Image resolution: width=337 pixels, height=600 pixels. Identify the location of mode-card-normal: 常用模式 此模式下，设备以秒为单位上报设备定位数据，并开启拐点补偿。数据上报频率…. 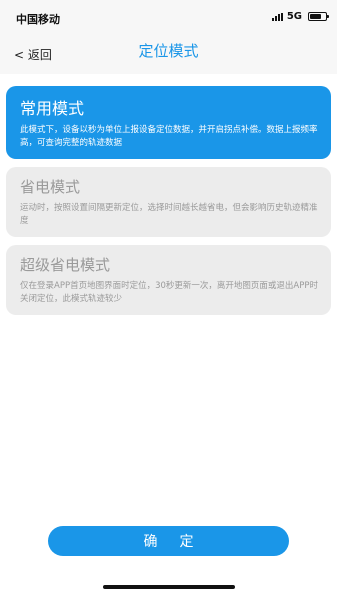
(168, 122).